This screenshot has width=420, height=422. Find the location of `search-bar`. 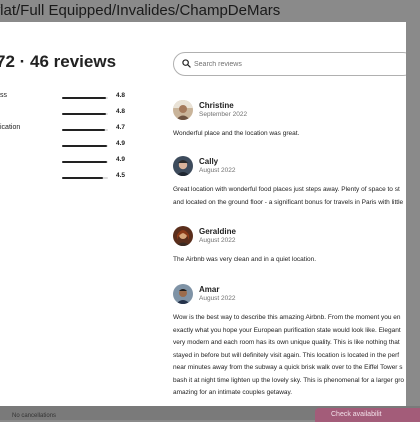

search-bar is located at coordinates (289, 64).